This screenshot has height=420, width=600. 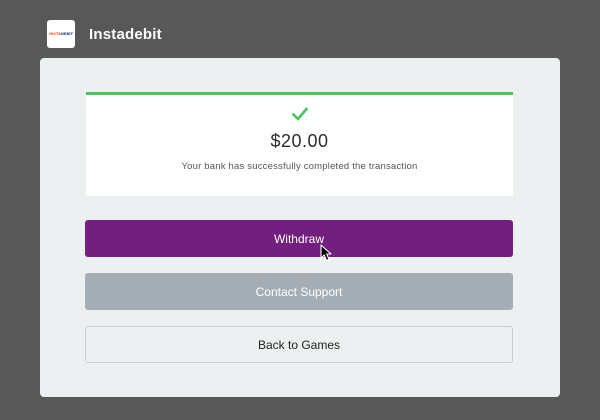 I want to click on instadebit-logo: INSTADEBIT, so click(x=61, y=34).